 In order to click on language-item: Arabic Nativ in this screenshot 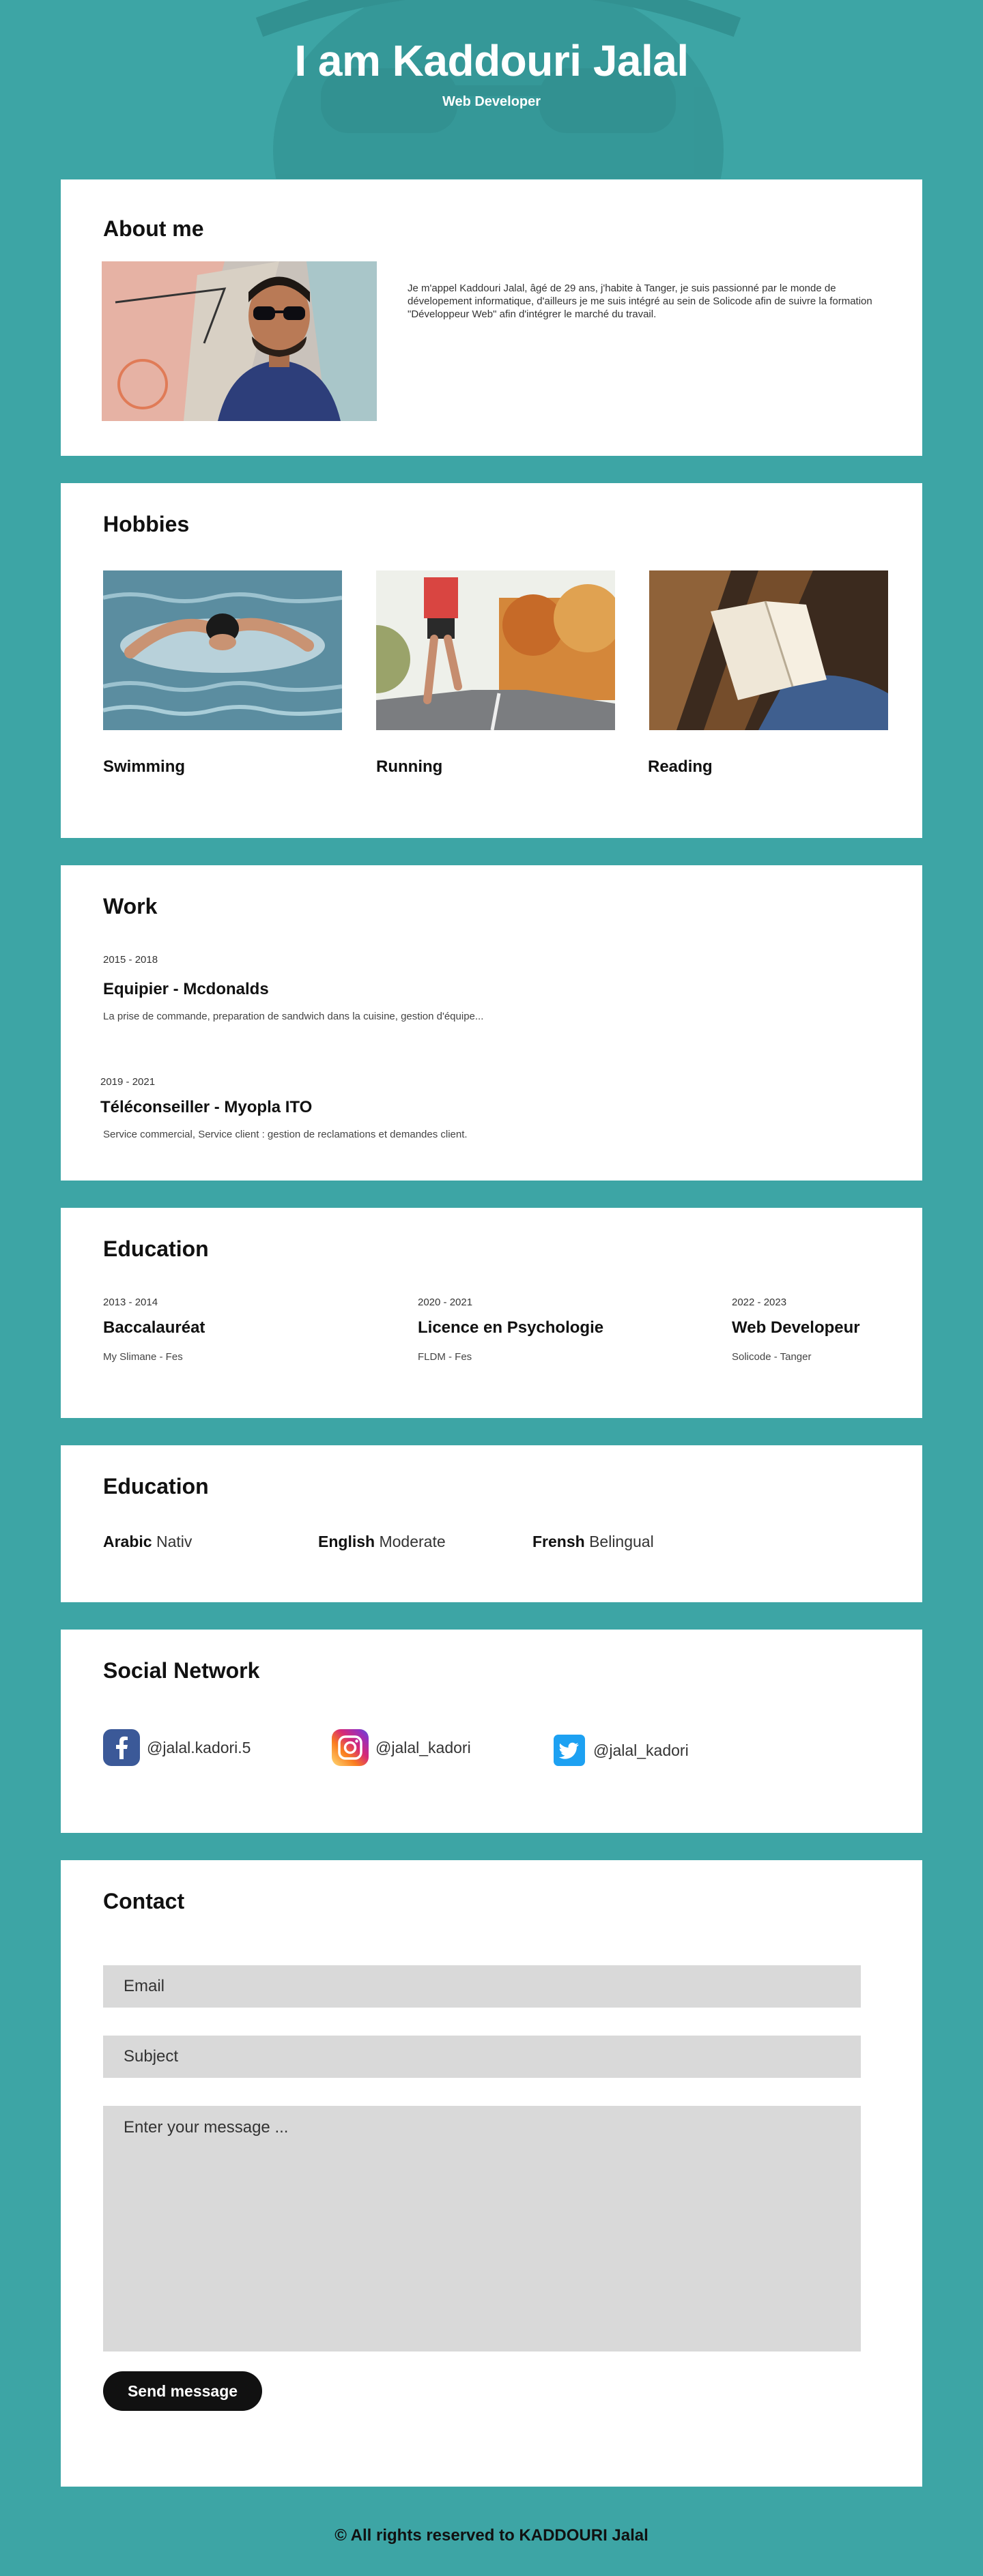, I will do `click(147, 1542)`.